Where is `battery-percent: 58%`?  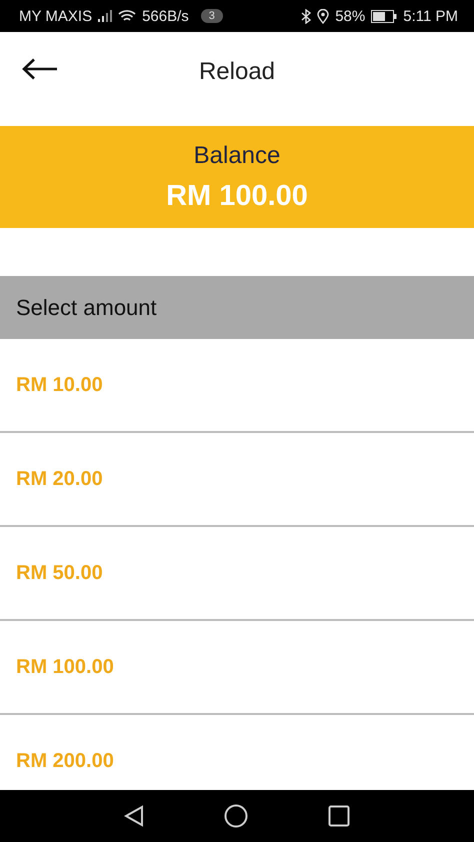
battery-percent: 58% is located at coordinates (350, 16).